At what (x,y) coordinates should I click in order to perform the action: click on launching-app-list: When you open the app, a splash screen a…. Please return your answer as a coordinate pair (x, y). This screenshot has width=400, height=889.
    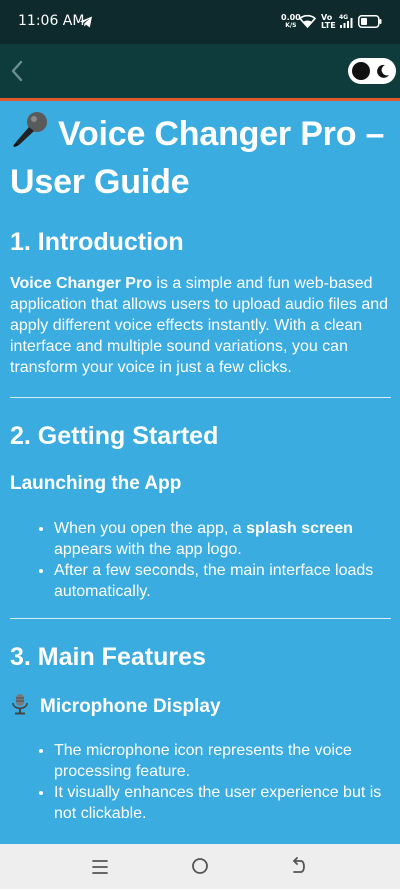
    Looking at the image, I should click on (200, 560).